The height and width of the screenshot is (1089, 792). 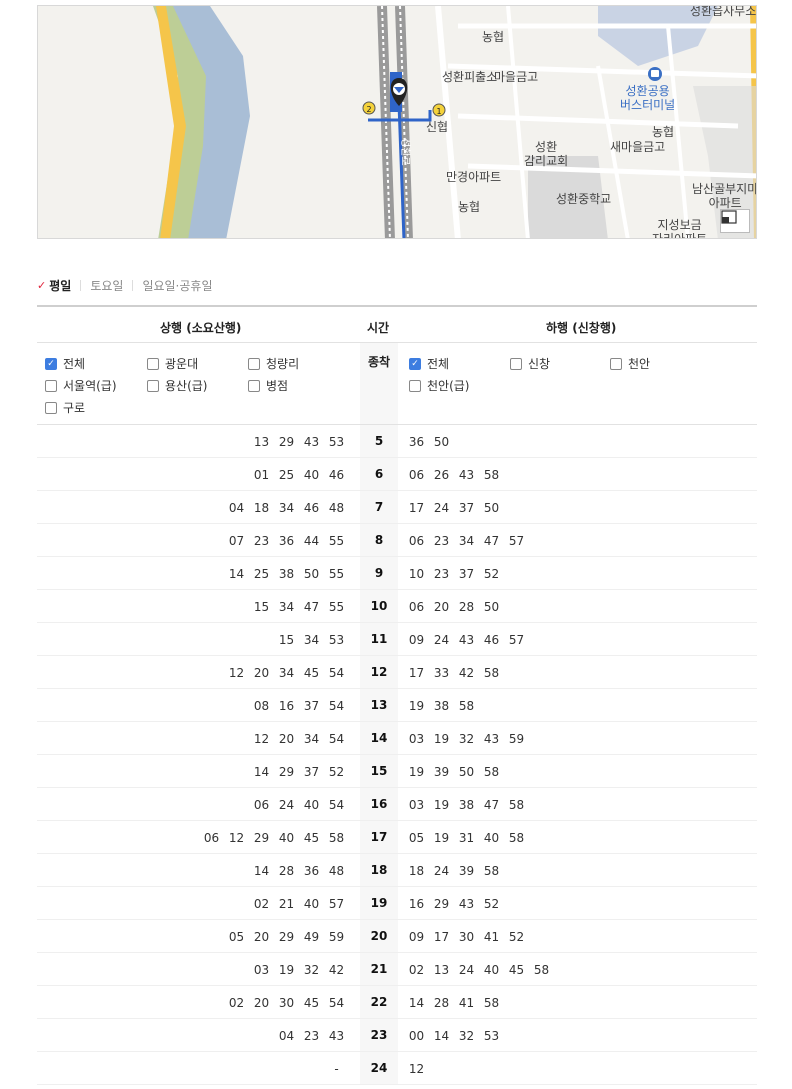 What do you see at coordinates (416, 772) in the screenshot?
I see `departure-time: 19` at bounding box center [416, 772].